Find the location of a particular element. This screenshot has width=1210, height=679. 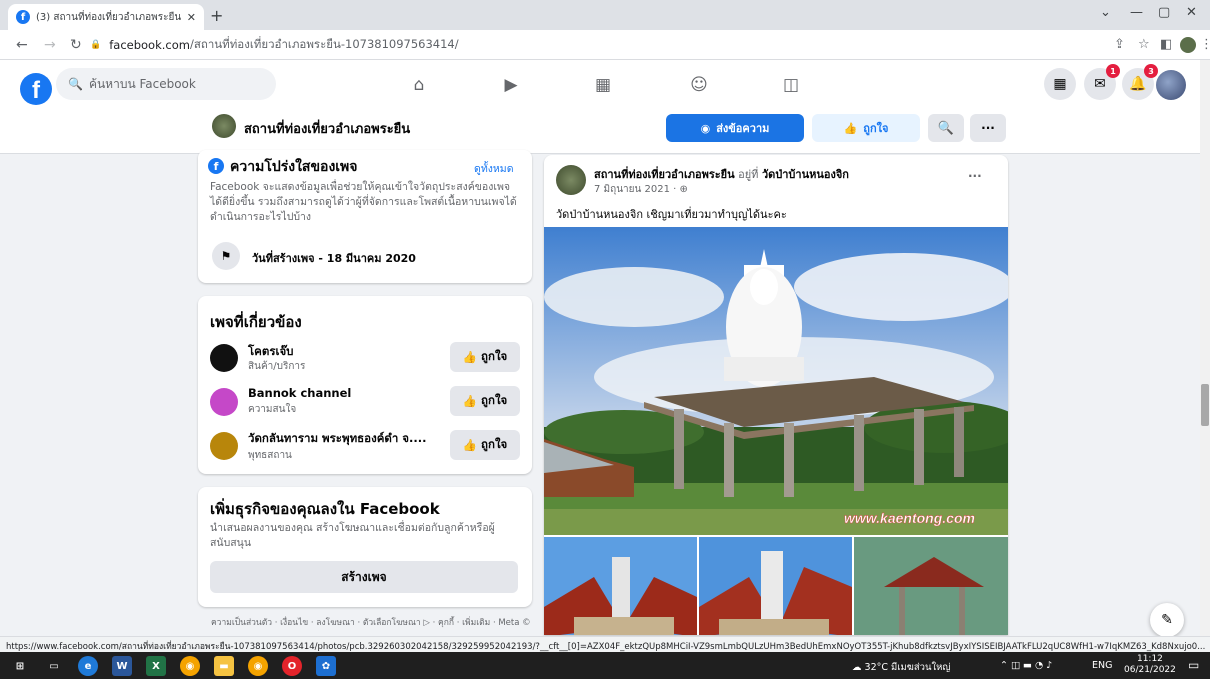

related-pages-title: เพจที่เกี่ยวข้อง is located at coordinates (256, 322).